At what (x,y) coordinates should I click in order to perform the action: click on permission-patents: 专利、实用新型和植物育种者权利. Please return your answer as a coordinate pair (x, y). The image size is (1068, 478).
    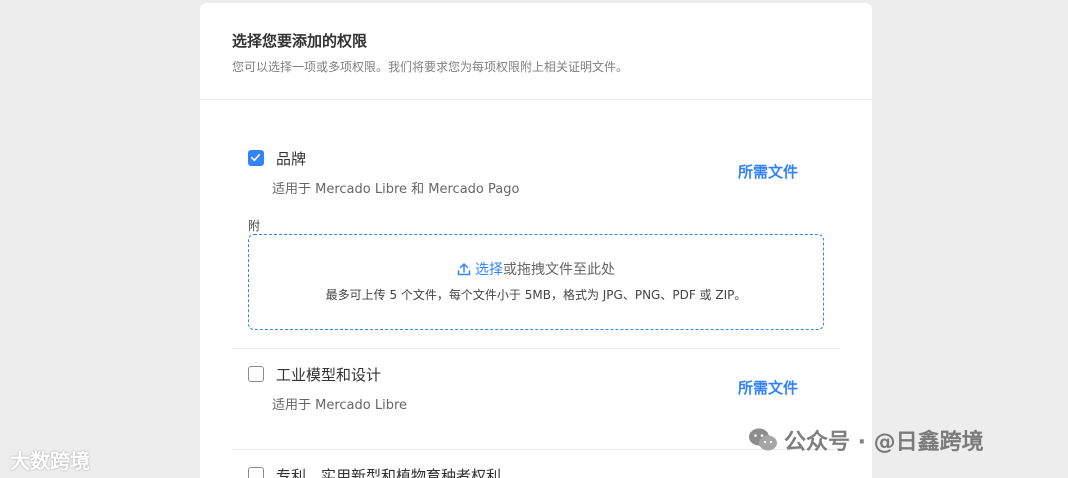
    Looking at the image, I should click on (536, 472).